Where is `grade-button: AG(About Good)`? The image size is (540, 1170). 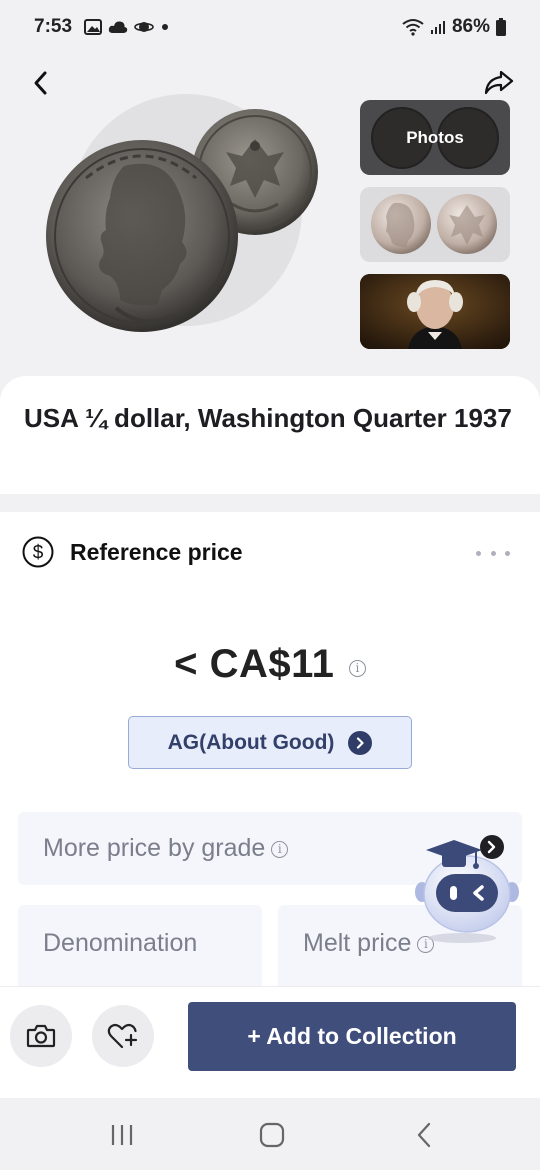
grade-button: AG(About Good) is located at coordinates (270, 742).